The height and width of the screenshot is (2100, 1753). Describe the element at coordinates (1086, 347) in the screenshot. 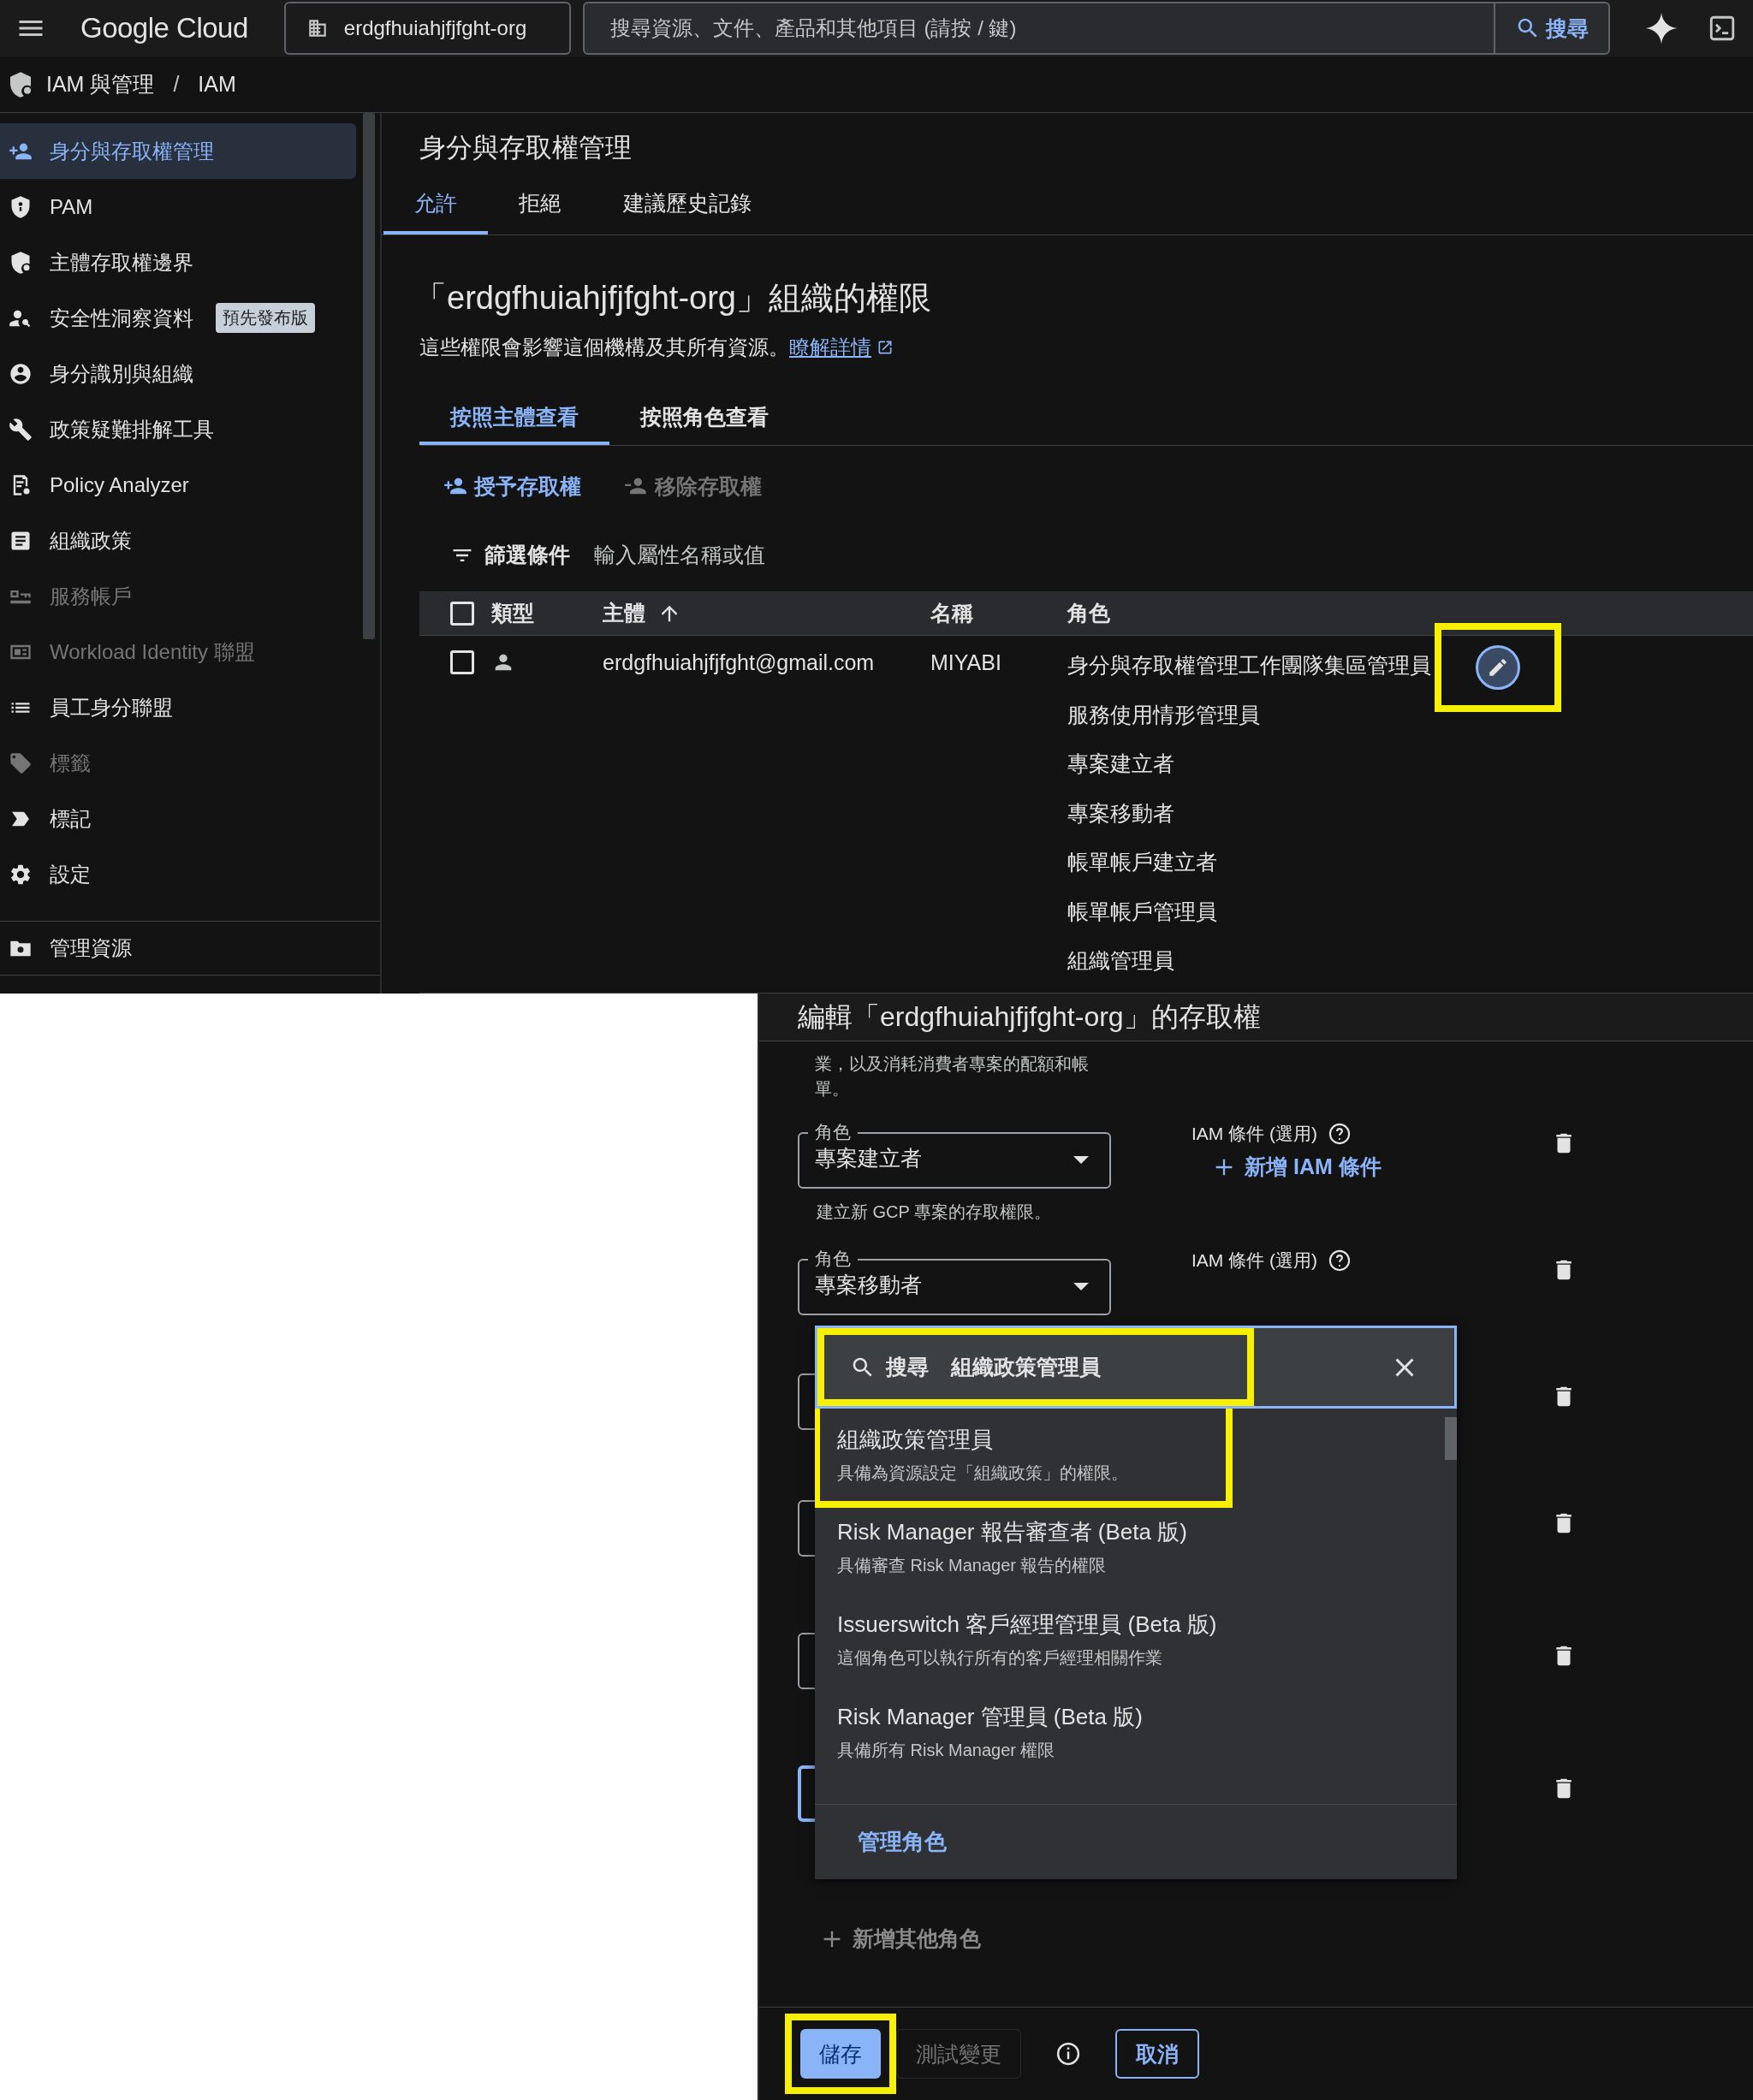

I see `description-text: 這些權限會影響這個機構及其所有資源。瞭解詳情` at that location.